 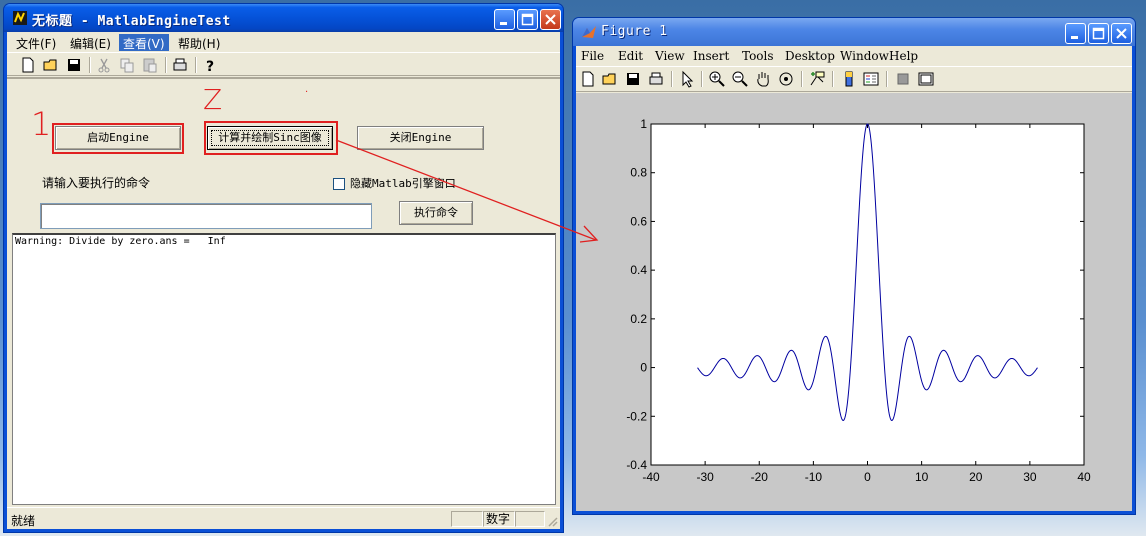 What do you see at coordinates (1075, 33) in the screenshot?
I see `figure-minimize-button` at bounding box center [1075, 33].